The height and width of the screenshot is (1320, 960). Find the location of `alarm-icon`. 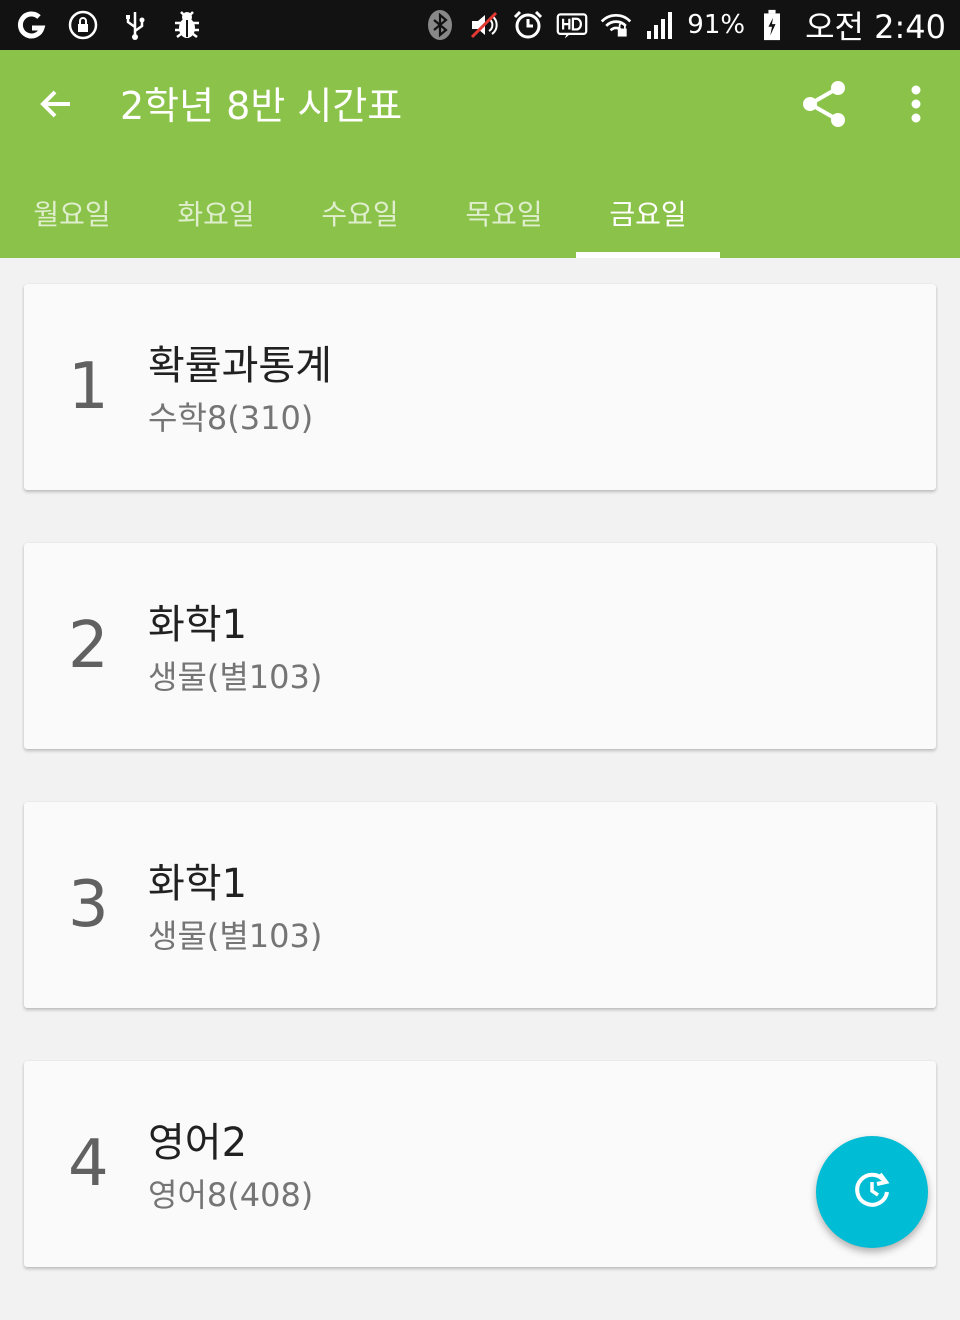

alarm-icon is located at coordinates (528, 25).